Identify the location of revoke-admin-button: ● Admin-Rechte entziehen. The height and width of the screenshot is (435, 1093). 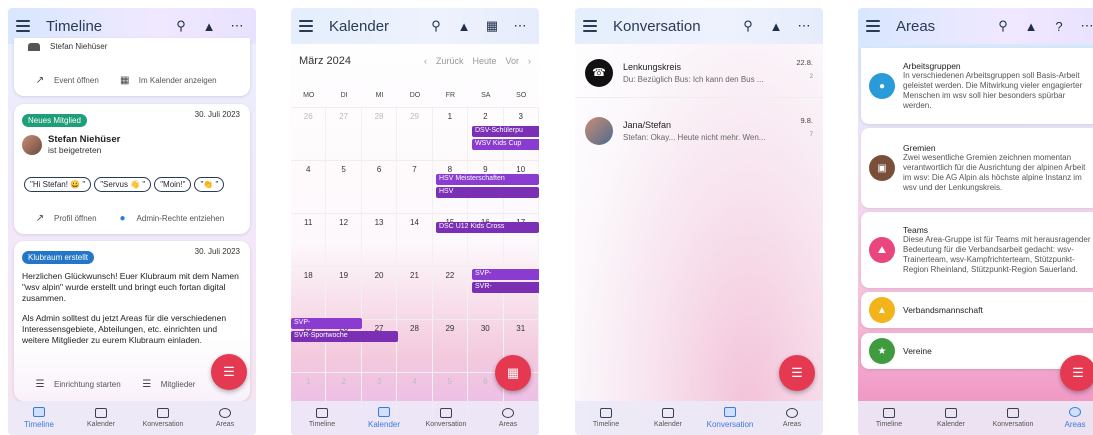
(171, 218).